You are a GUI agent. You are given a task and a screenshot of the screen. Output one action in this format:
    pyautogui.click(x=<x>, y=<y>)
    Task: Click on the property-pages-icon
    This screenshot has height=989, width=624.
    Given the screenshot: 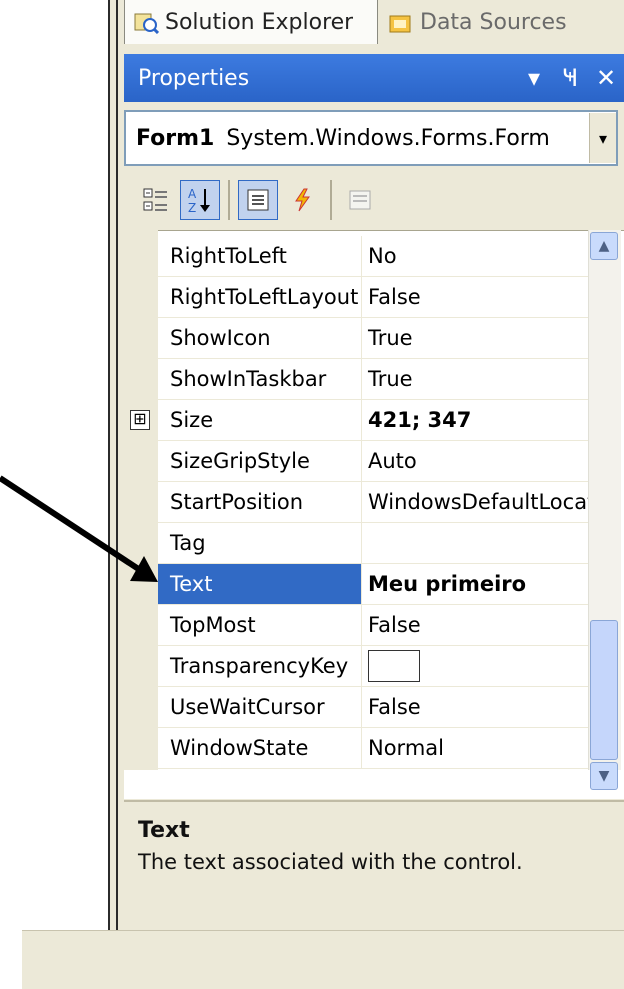 What is the action you would take?
    pyautogui.click(x=360, y=200)
    